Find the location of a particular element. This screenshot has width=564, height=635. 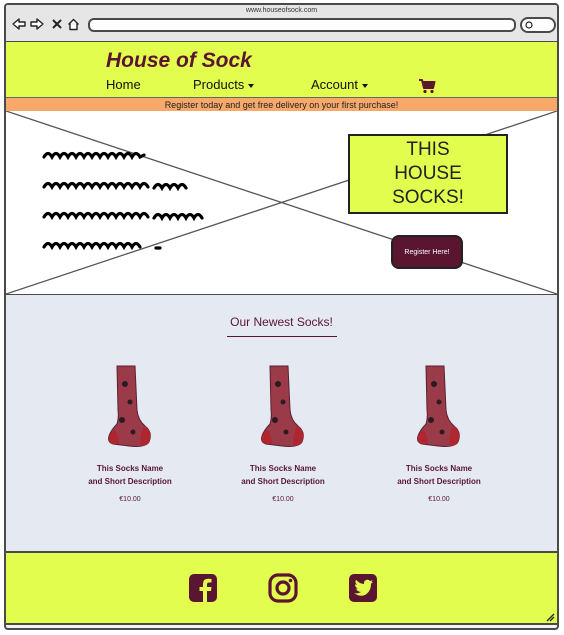

hero-callout: THIS HOUSE SOCKS! is located at coordinates (428, 174).